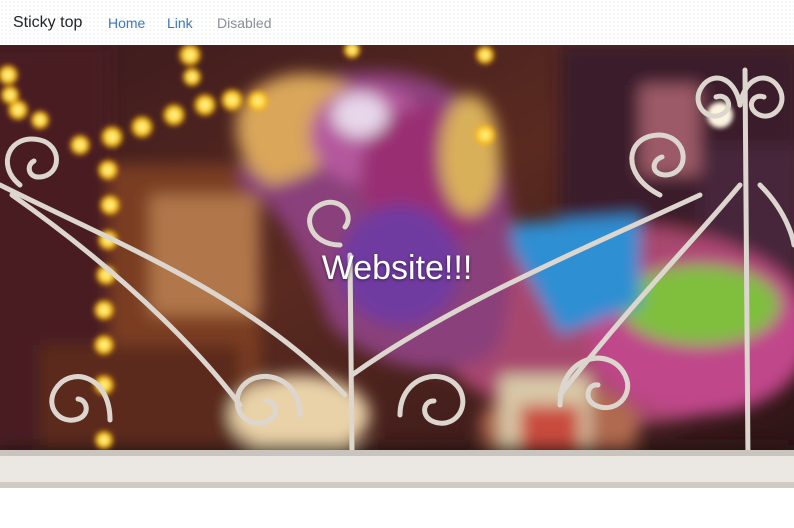 The image size is (794, 528). What do you see at coordinates (47, 23) in the screenshot?
I see `navbar-brand: Sticky top` at bounding box center [47, 23].